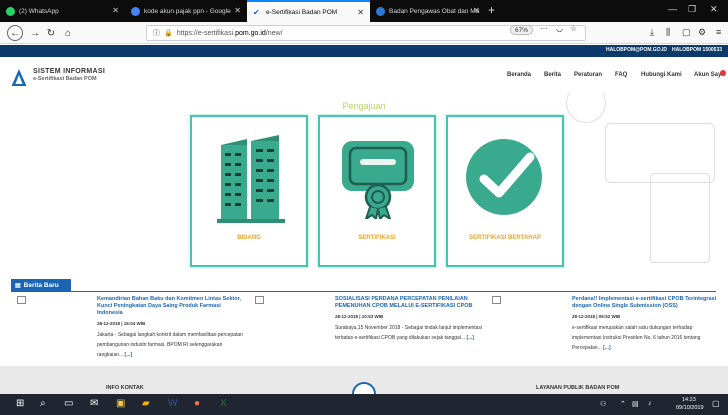 This screenshot has width=728, height=415. Describe the element at coordinates (716, 403) in the screenshot. I see `notifications-icon: ▢` at that location.